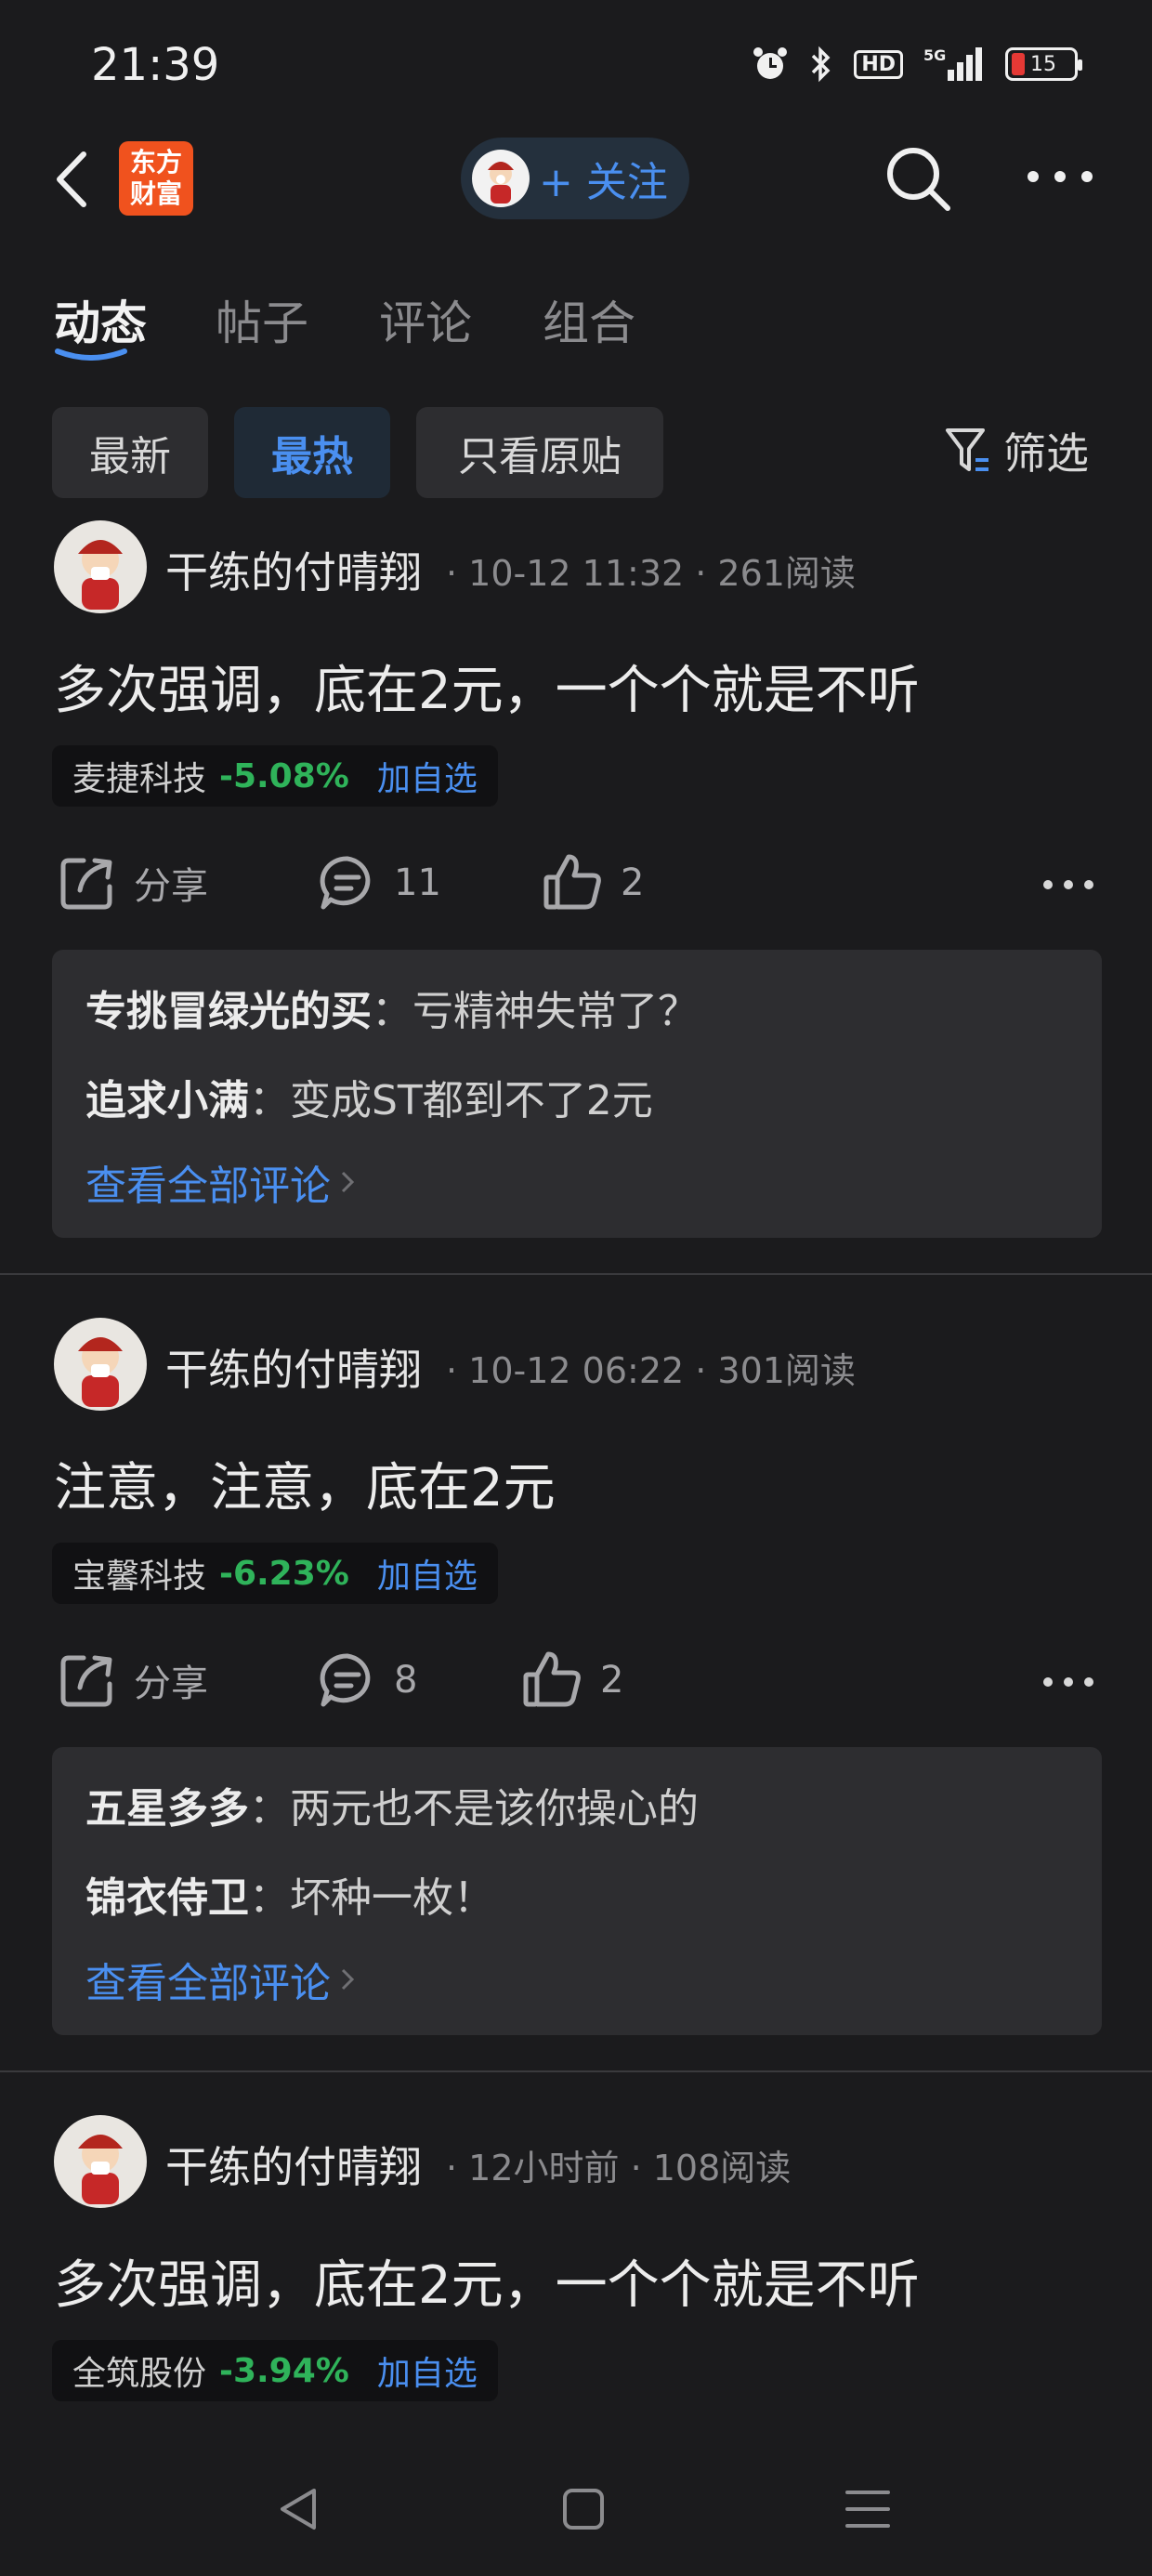 The width and height of the screenshot is (1152, 2576). I want to click on filter-label: 筛选, so click(1046, 453).